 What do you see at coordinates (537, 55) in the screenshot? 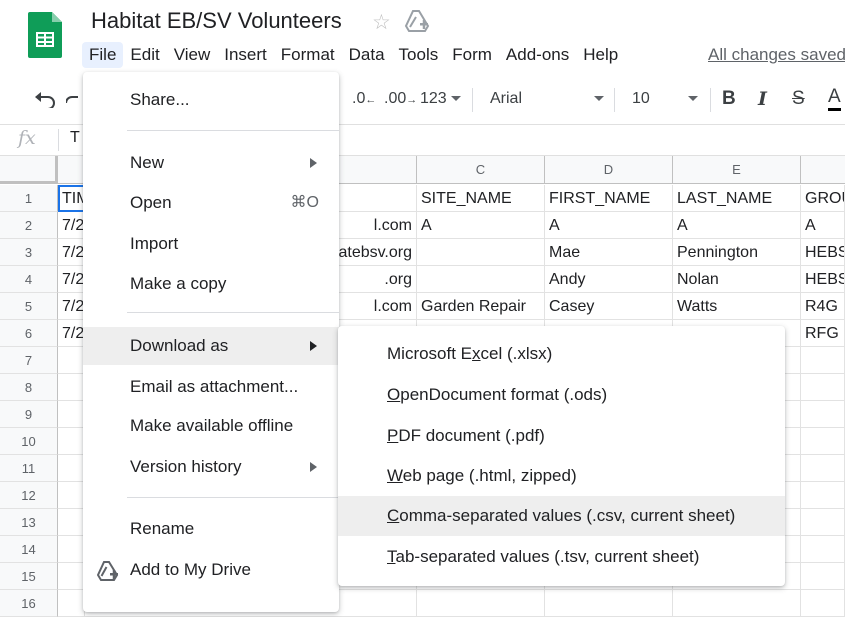
I see `menu-add-ons: Add-ons` at bounding box center [537, 55].